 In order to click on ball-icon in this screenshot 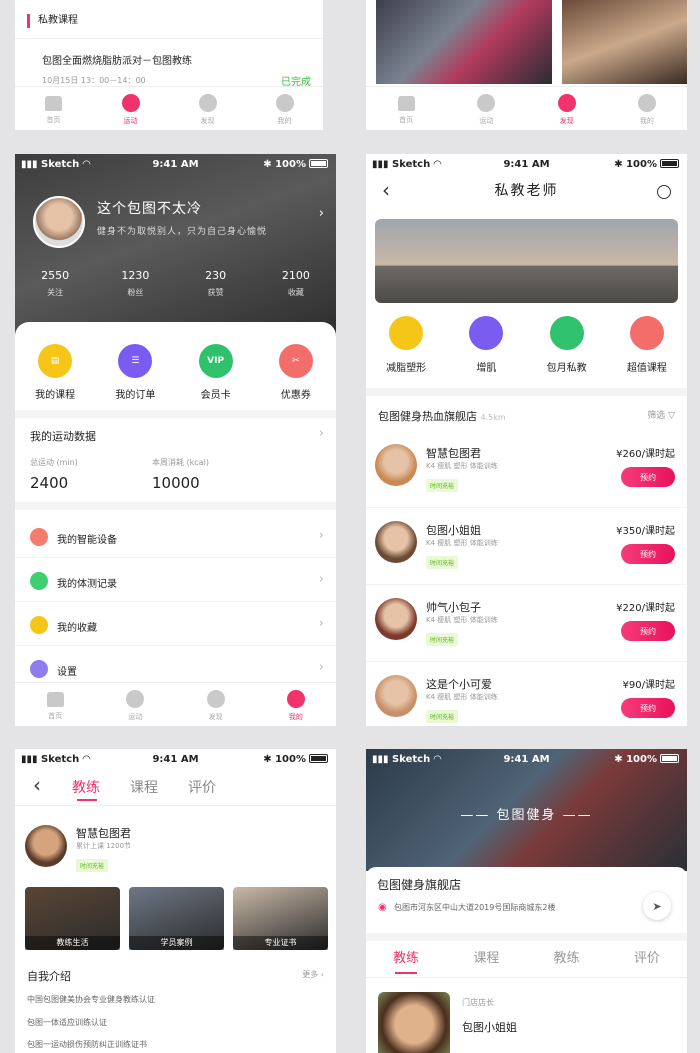, I will do `click(135, 699)`.